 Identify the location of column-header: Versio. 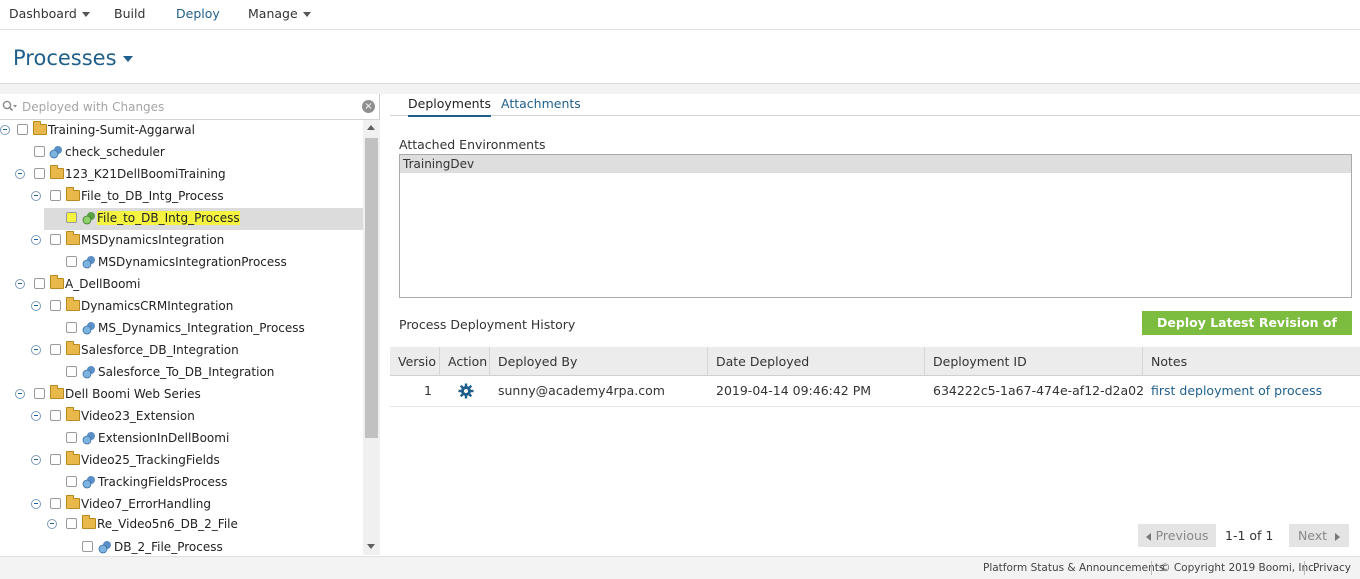
(415, 361).